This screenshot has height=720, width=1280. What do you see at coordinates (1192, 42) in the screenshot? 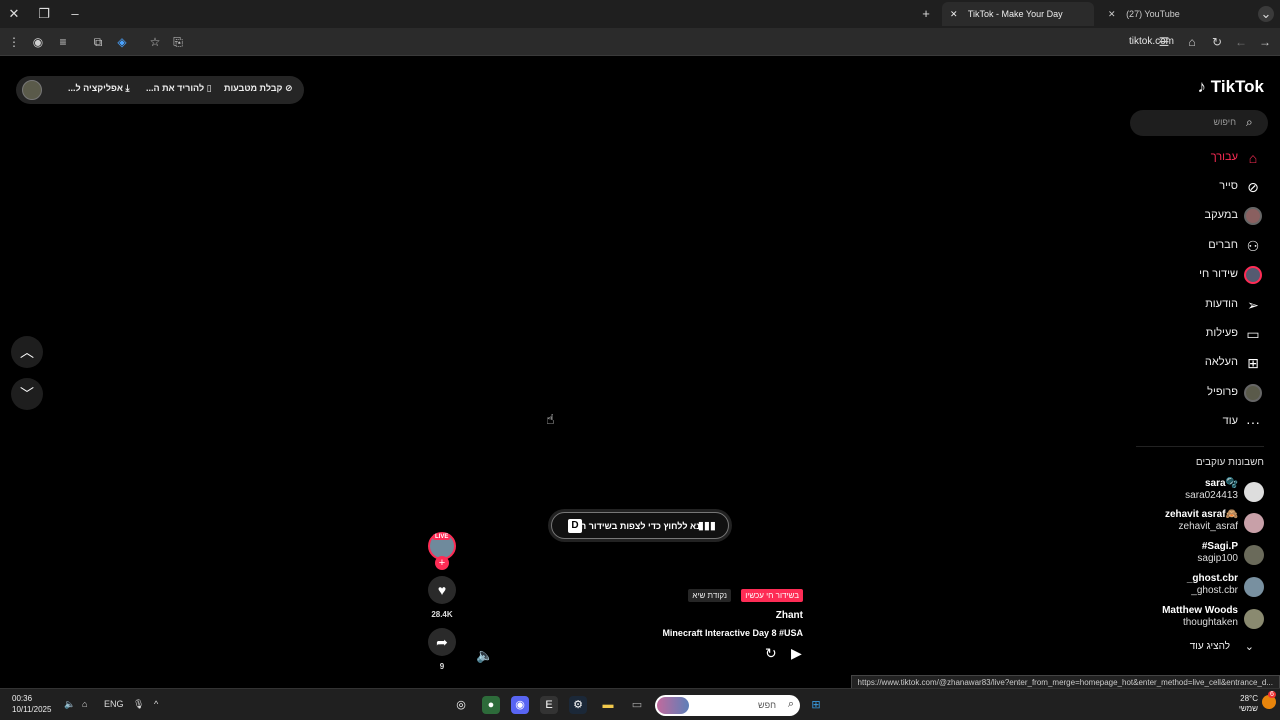
I see `home-button-icon: ⌂` at bounding box center [1192, 42].